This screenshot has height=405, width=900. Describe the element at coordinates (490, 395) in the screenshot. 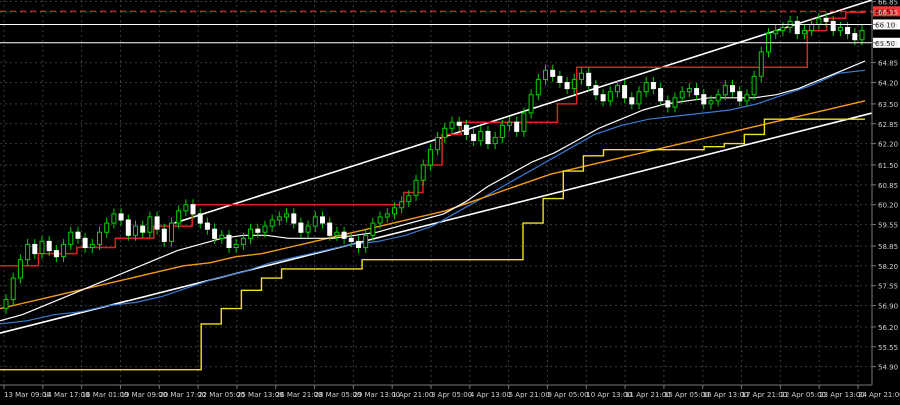

I see `x-tick-label: 4 Apr 13:00` at that location.